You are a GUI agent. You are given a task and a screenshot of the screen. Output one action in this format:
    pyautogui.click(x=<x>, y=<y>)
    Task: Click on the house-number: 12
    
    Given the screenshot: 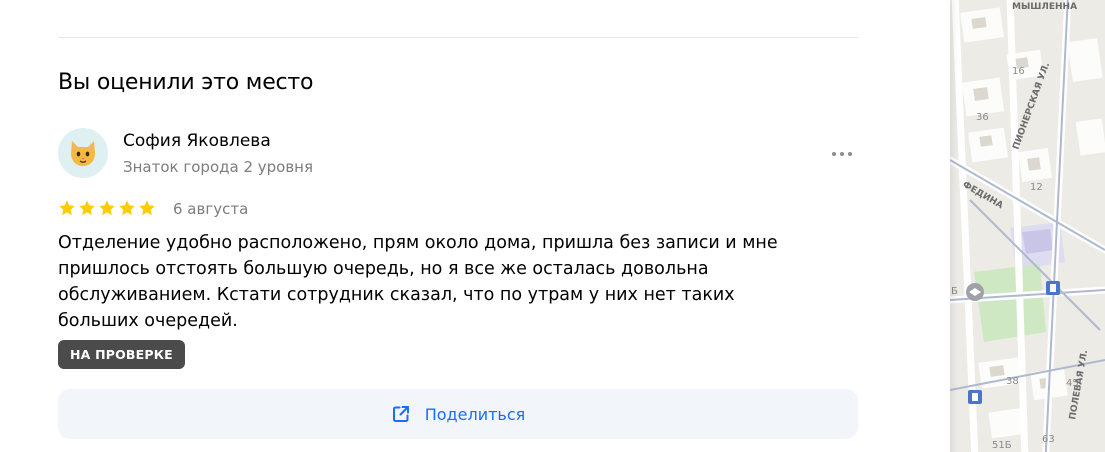 What is the action you would take?
    pyautogui.click(x=1036, y=187)
    